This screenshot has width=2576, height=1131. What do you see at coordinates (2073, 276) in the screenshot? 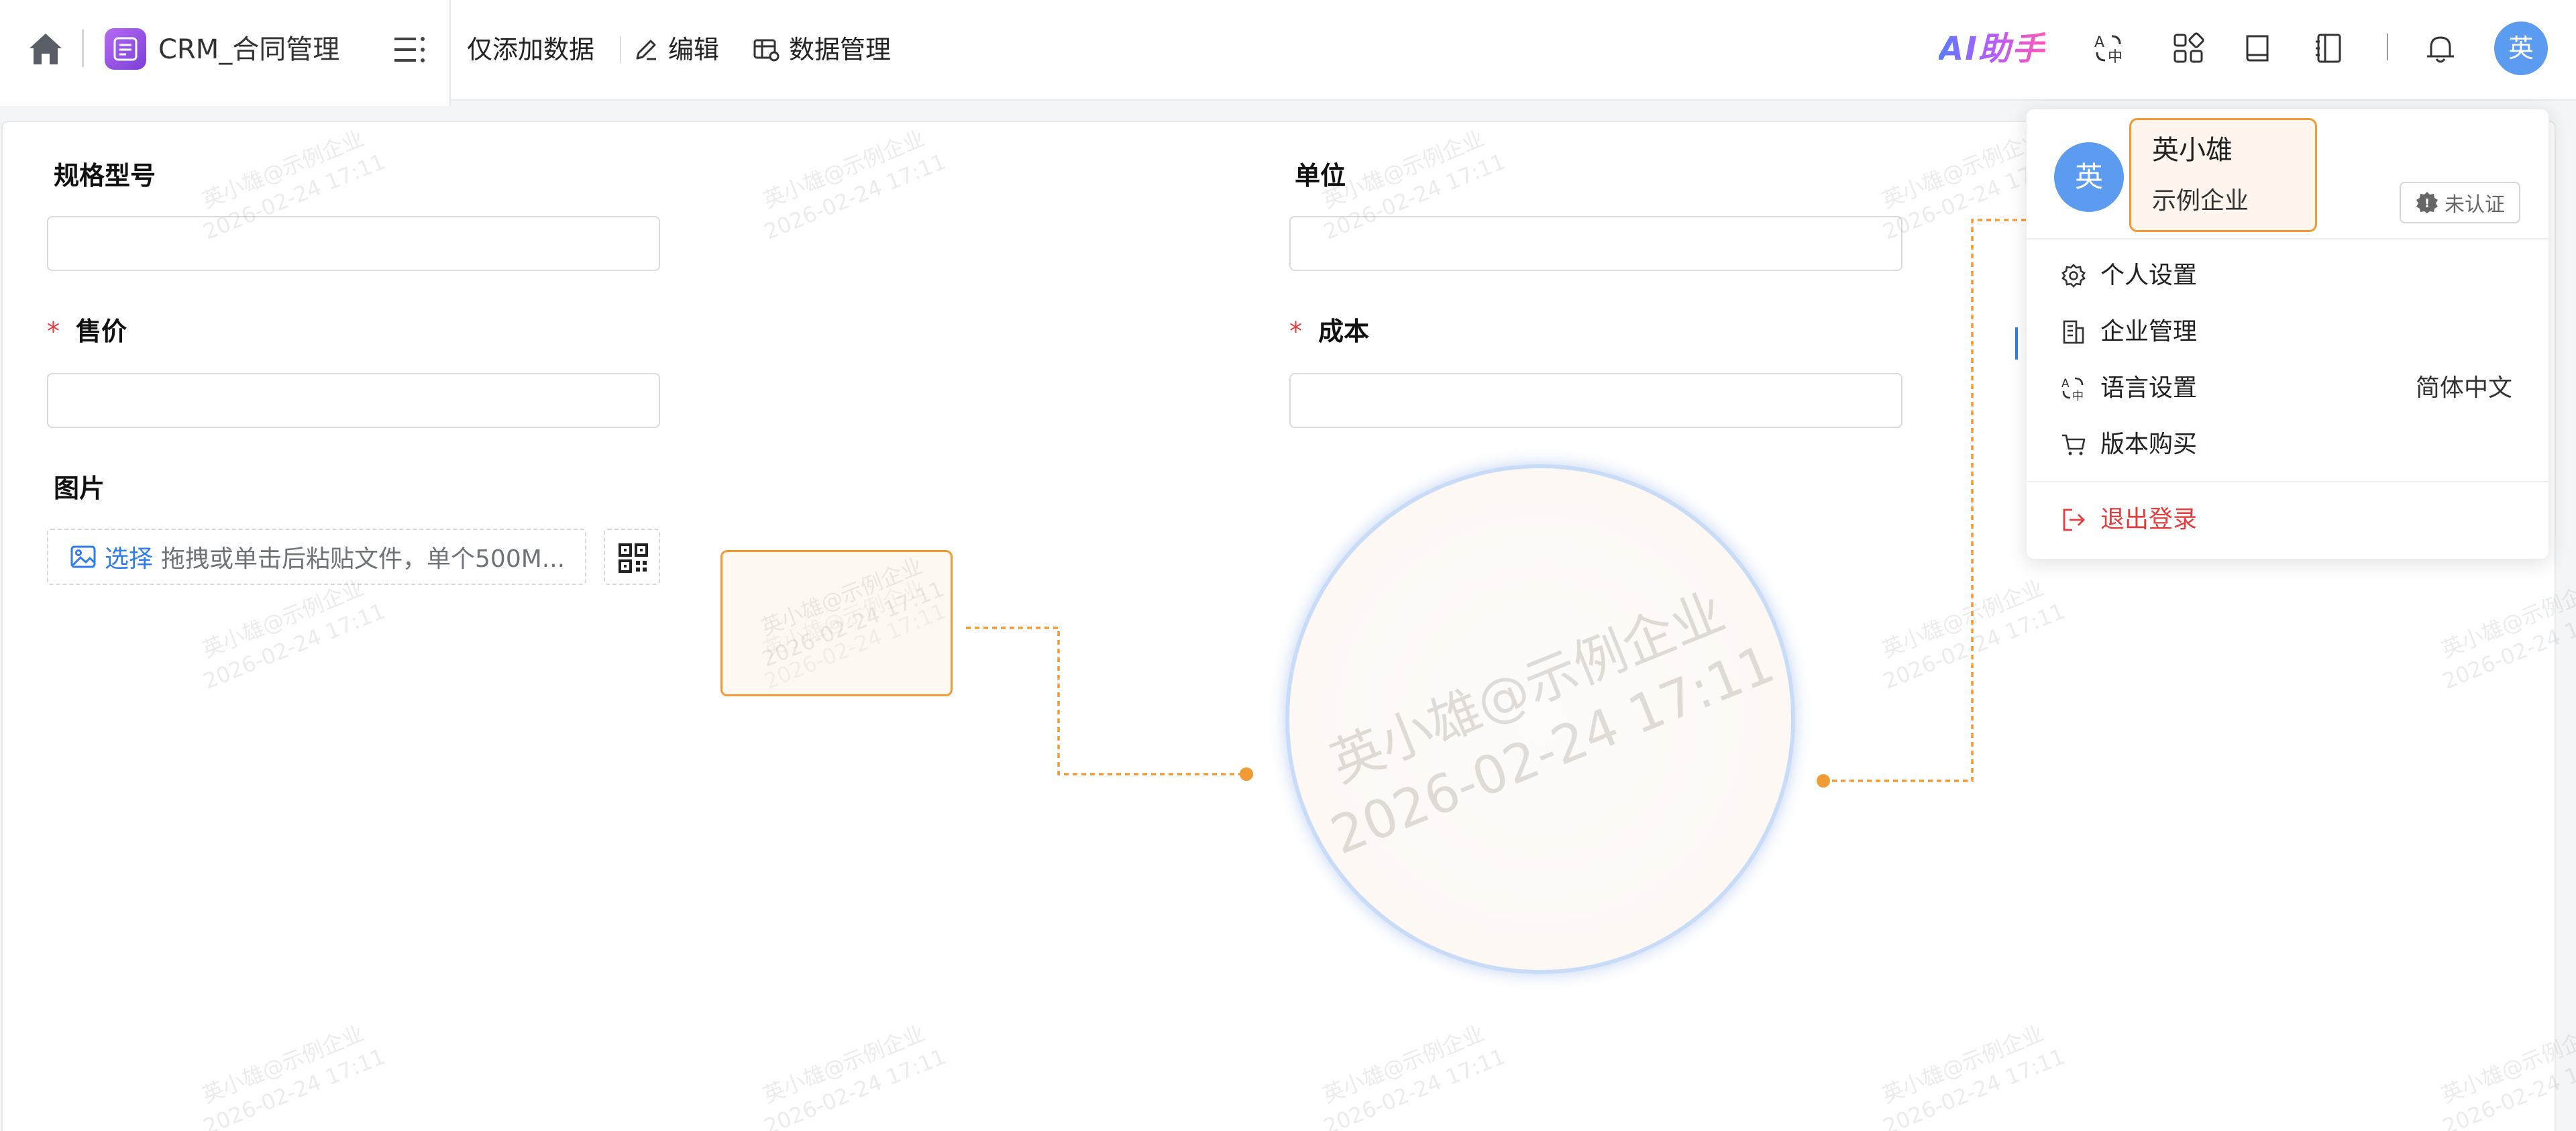
I see `gear-icon` at bounding box center [2073, 276].